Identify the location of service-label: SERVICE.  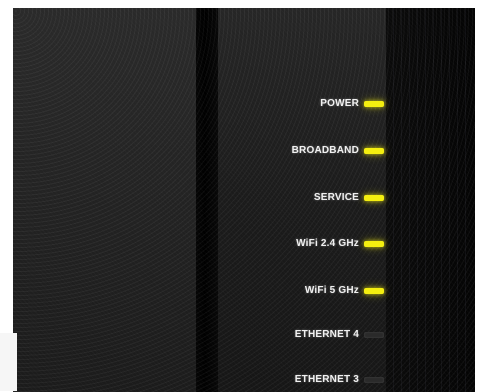
(336, 197).